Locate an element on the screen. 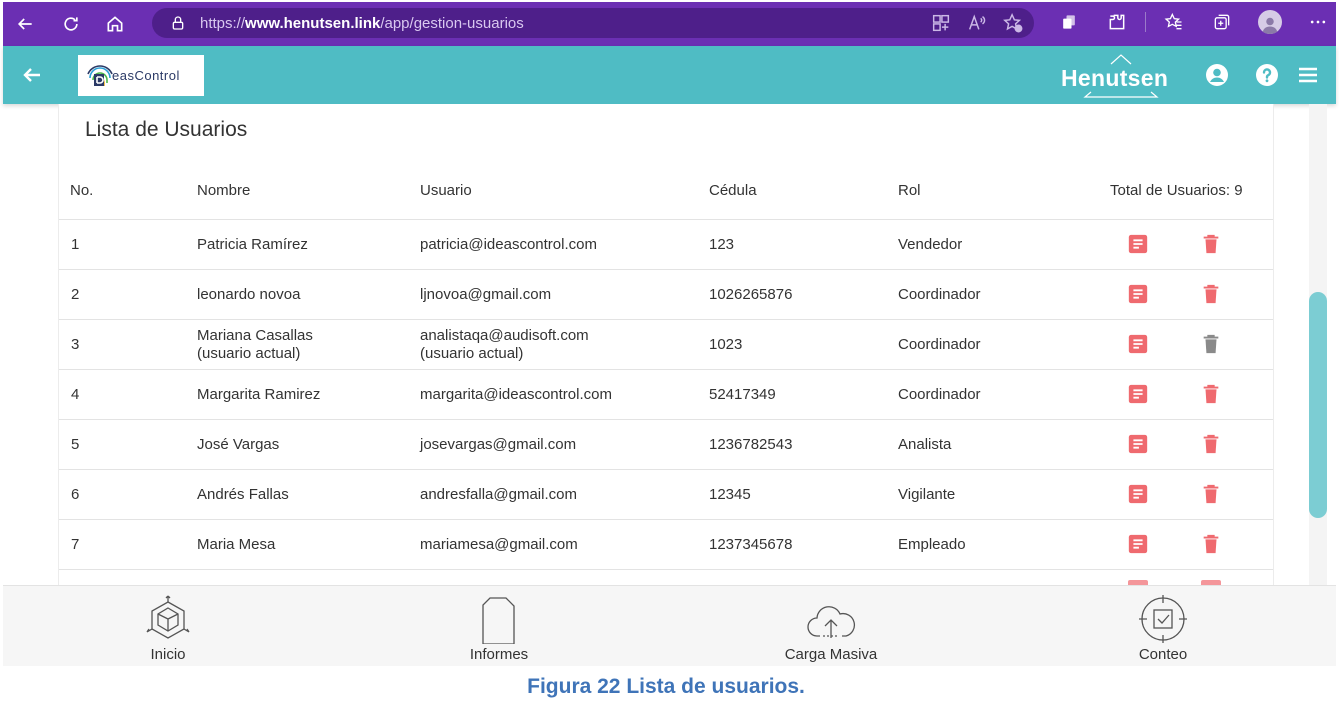 Image resolution: width=1339 pixels, height=704 pixels. cell-cedula: 12345 is located at coordinates (730, 494).